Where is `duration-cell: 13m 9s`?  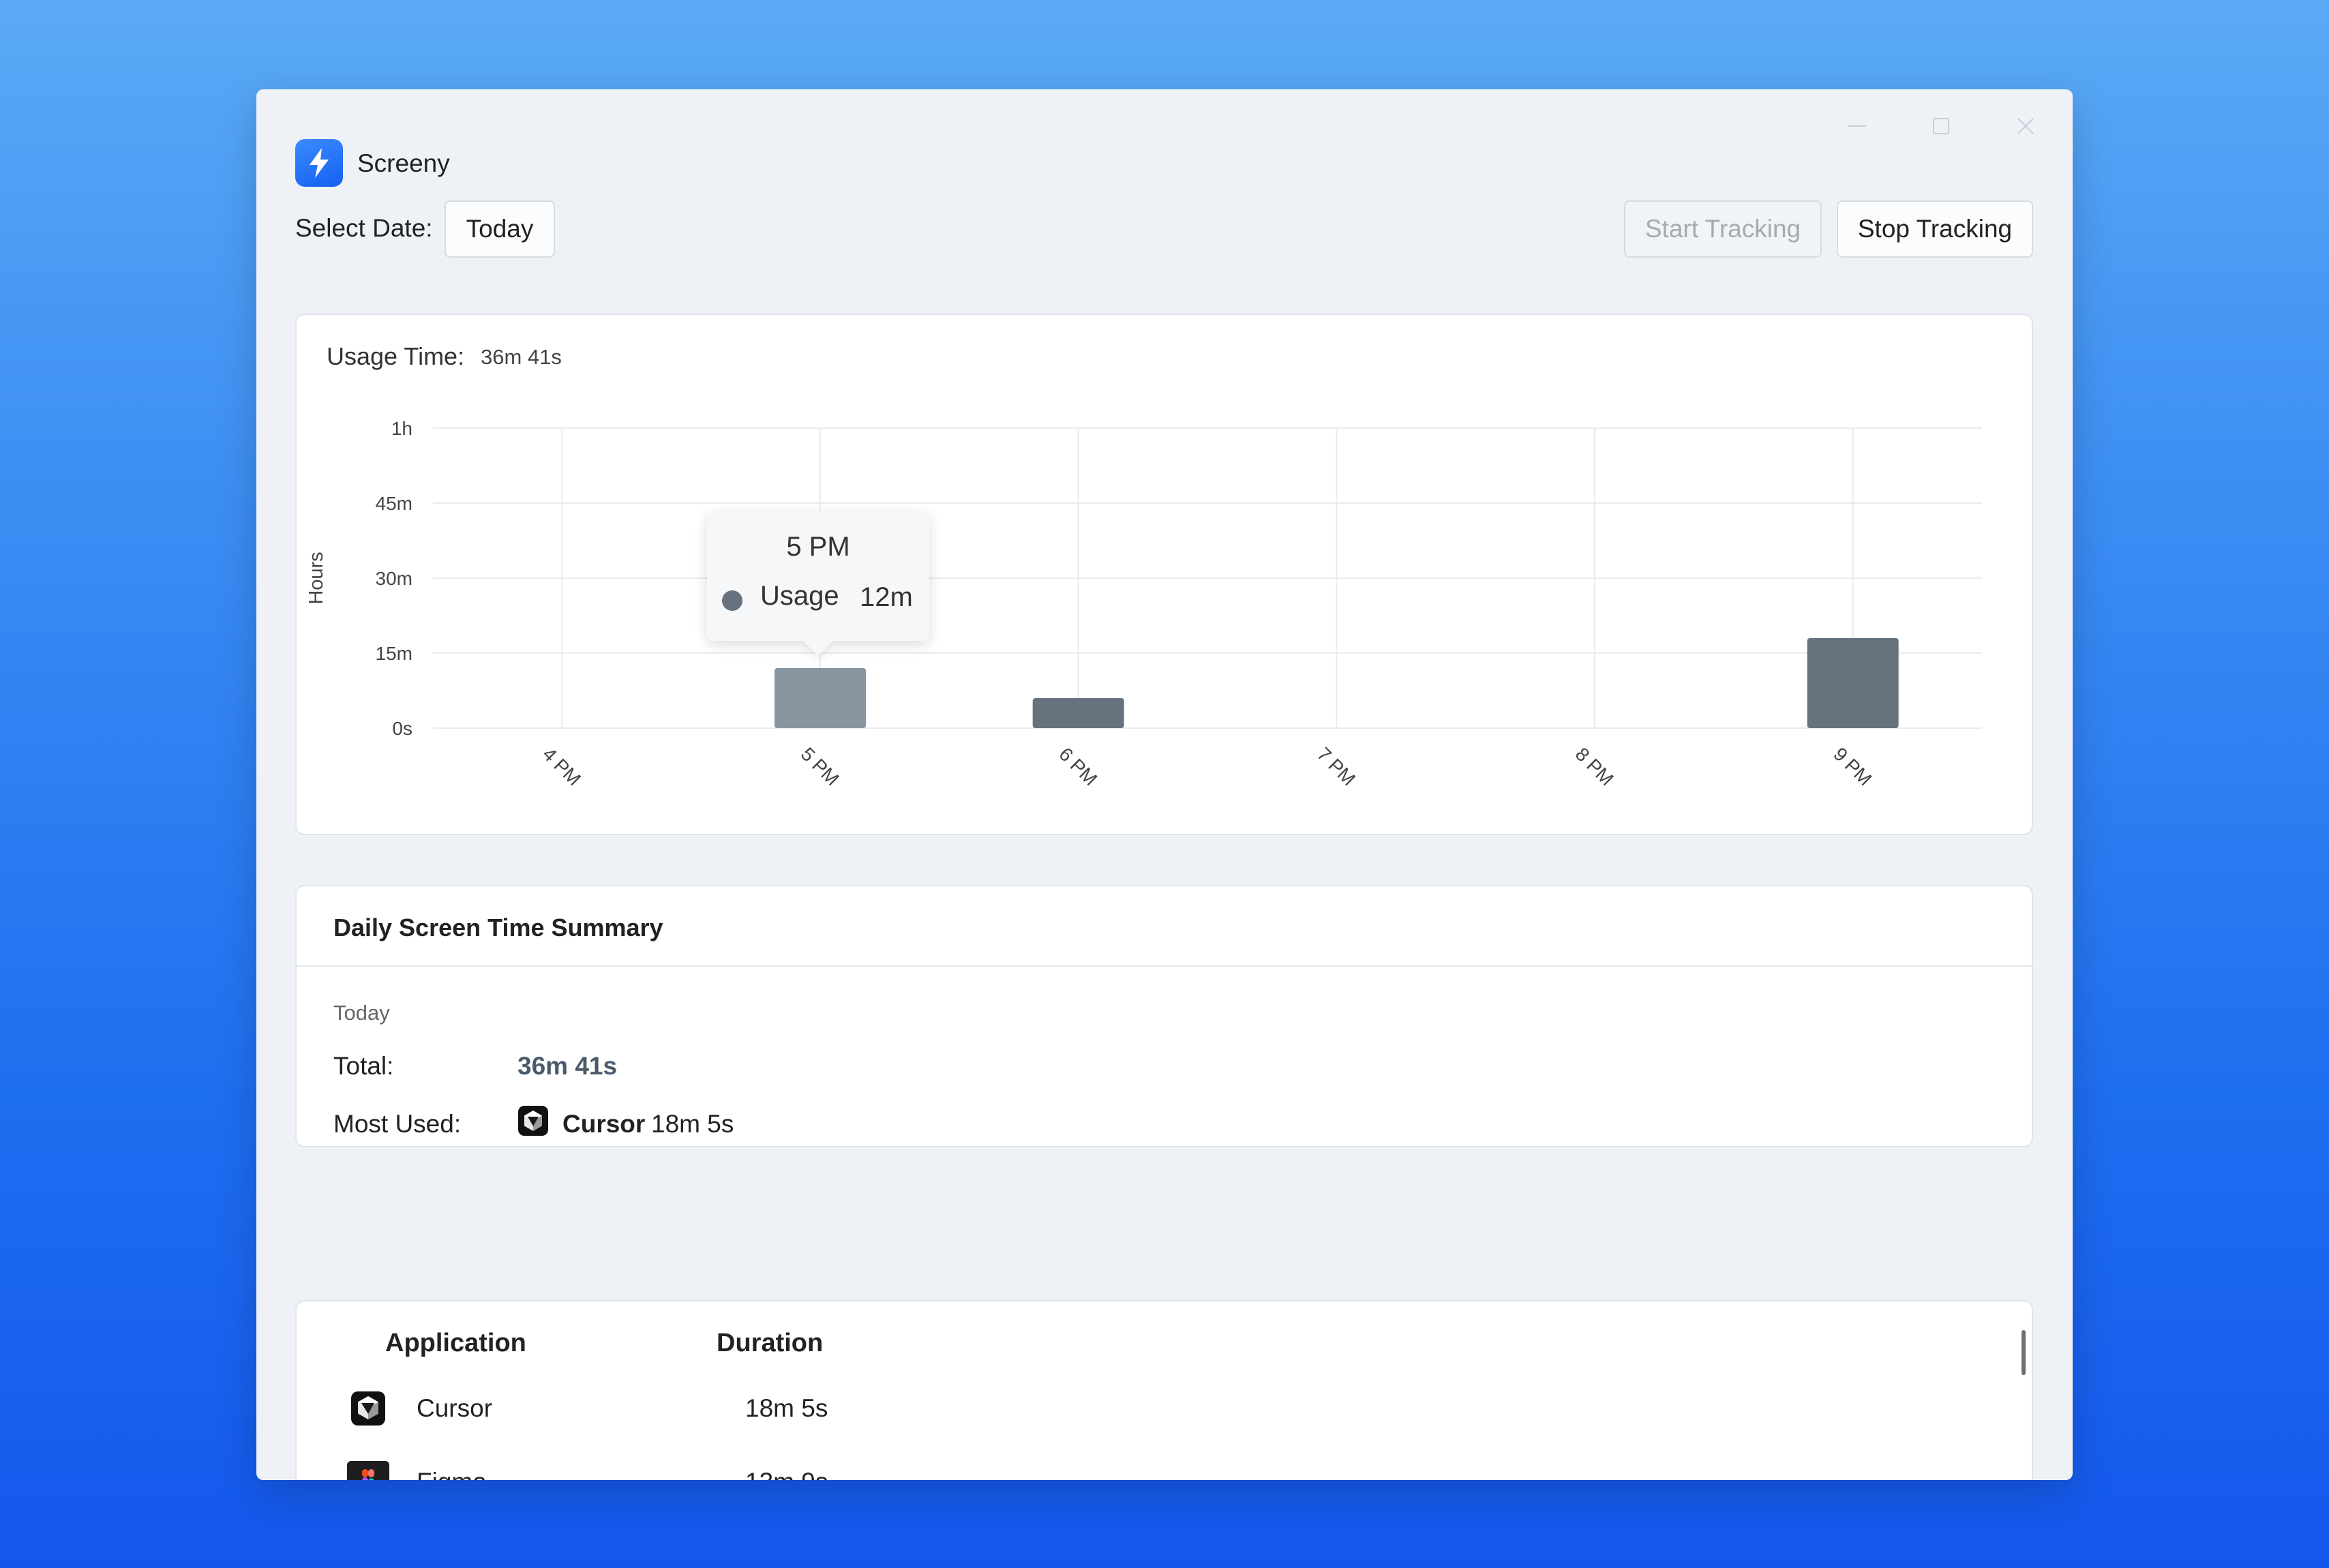 duration-cell: 13m 9s is located at coordinates (786, 1474).